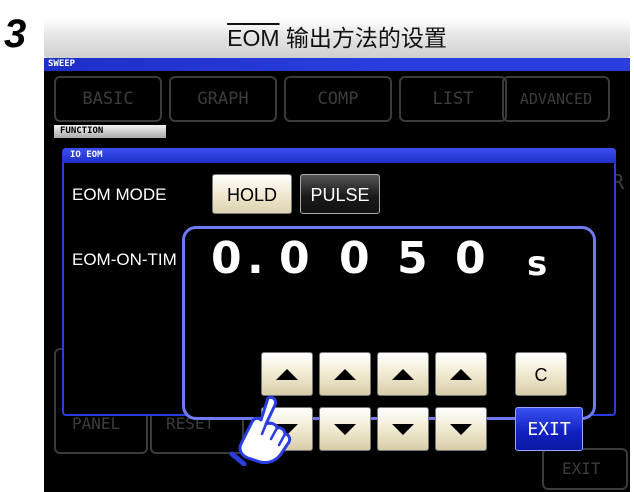 The width and height of the screenshot is (634, 492). Describe the element at coordinates (252, 194) in the screenshot. I see `hold-button: HOLD` at that location.